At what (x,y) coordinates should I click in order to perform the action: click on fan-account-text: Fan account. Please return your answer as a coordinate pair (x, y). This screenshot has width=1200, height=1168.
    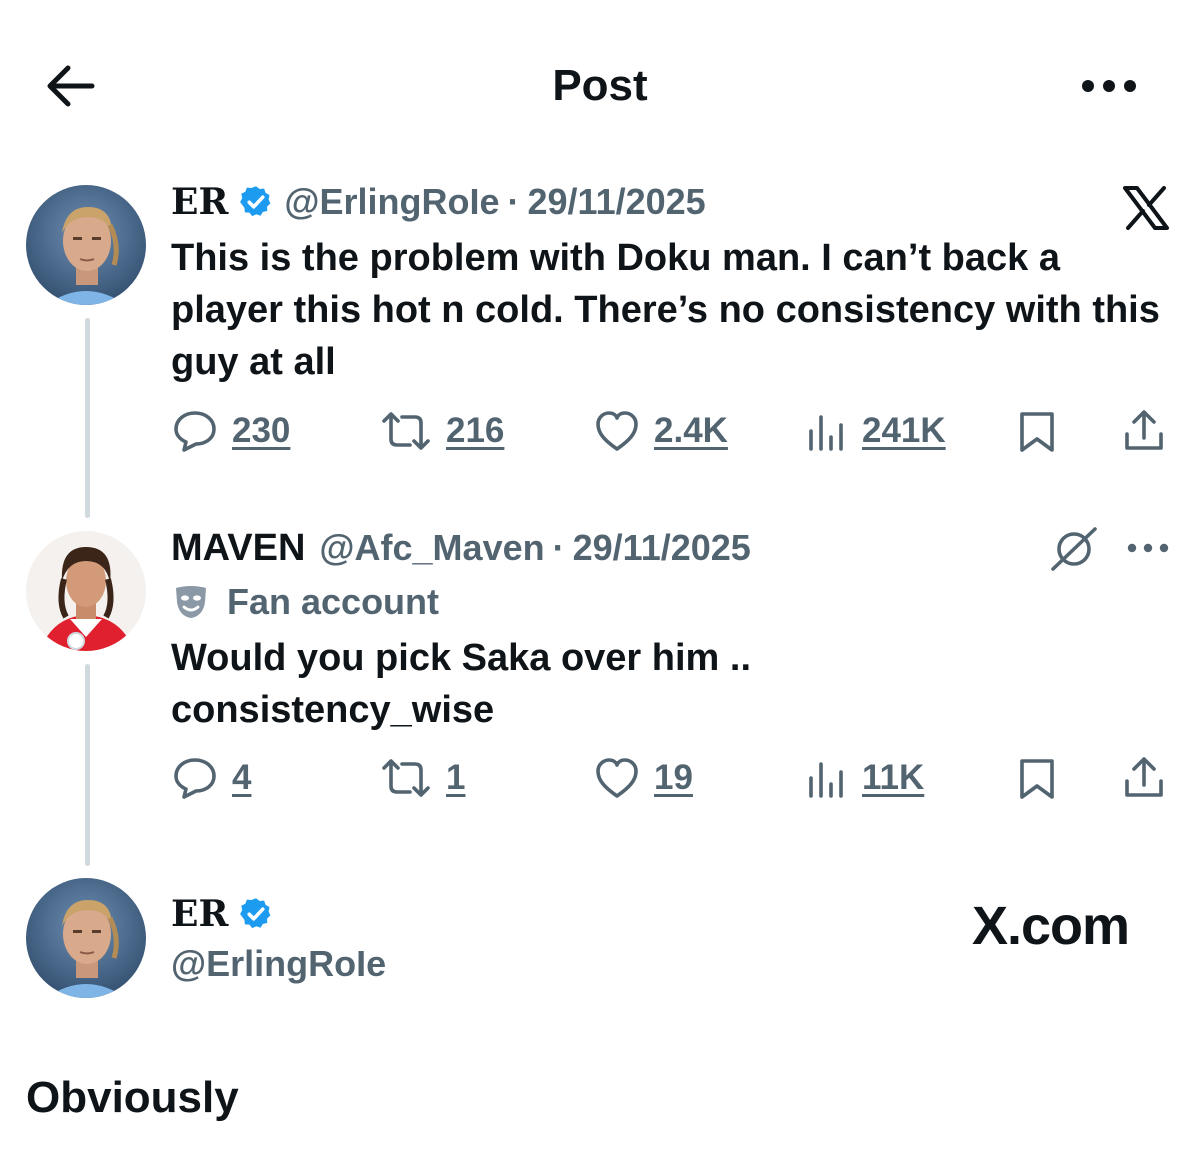
    Looking at the image, I should click on (333, 601).